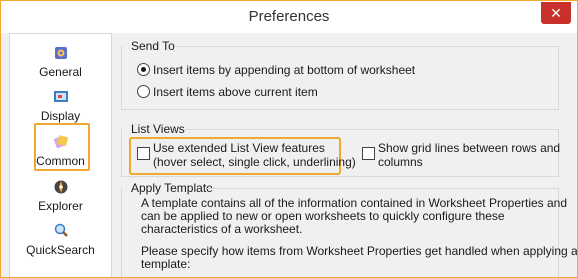 This screenshot has height=278, width=578. Describe the element at coordinates (368, 153) in the screenshot. I see `grid-lines-checkbox` at that location.